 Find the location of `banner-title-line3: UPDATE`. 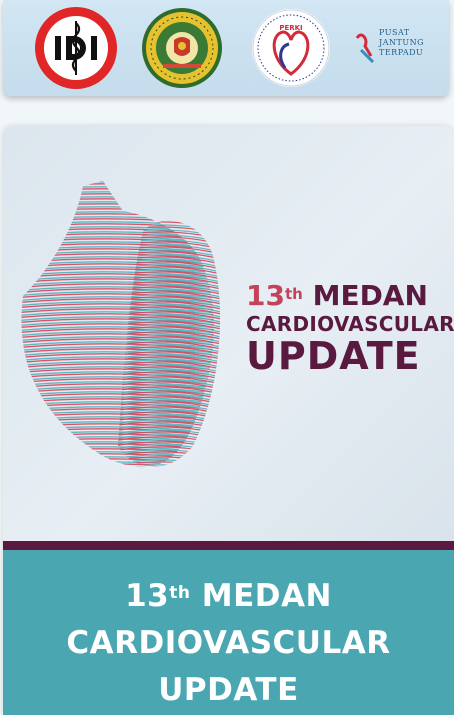

banner-title-line3: UPDATE is located at coordinates (228, 690).